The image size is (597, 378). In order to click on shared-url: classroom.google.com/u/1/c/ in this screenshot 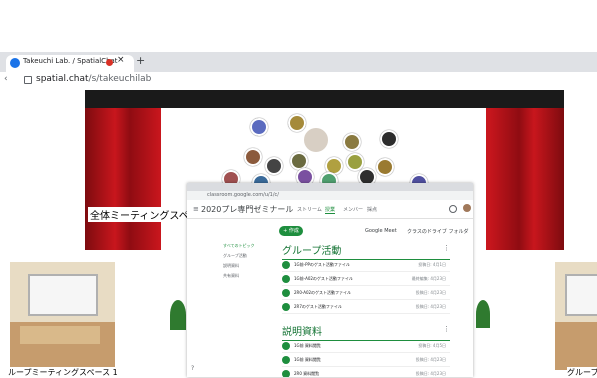, I will do `click(330, 195)`.